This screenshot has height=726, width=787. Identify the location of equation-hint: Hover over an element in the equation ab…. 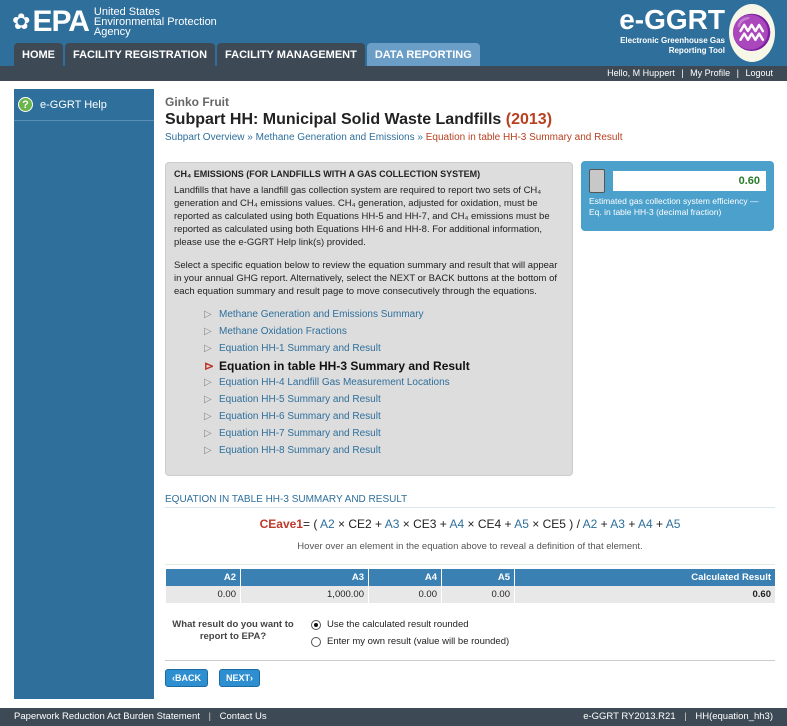
(470, 546).